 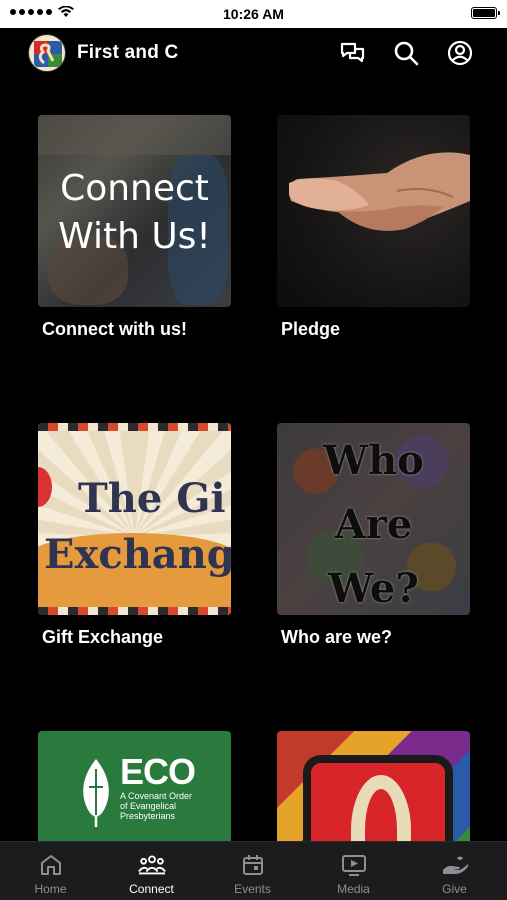 I want to click on calendar-icon, so click(x=253, y=865).